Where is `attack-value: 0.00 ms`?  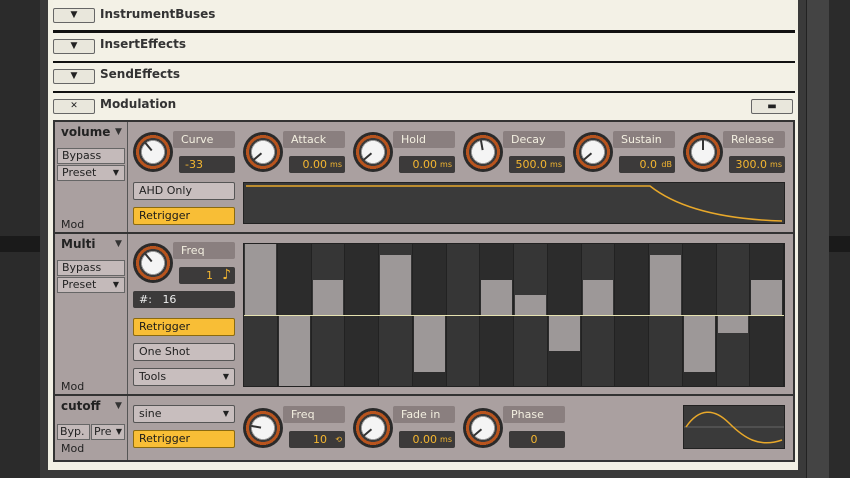
attack-value: 0.00 ms is located at coordinates (317, 164).